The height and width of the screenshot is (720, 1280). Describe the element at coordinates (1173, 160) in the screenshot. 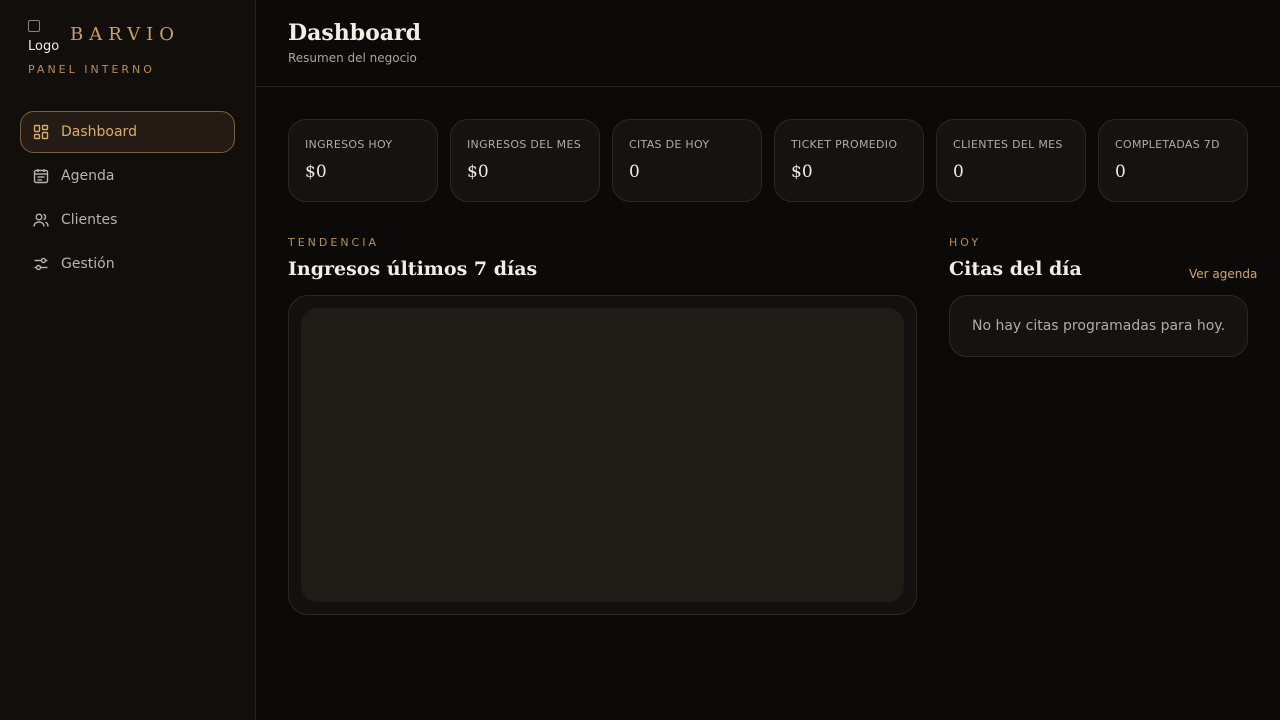

I see `stat-card-completadas-7d: COMPLETADAS 7D 0` at that location.